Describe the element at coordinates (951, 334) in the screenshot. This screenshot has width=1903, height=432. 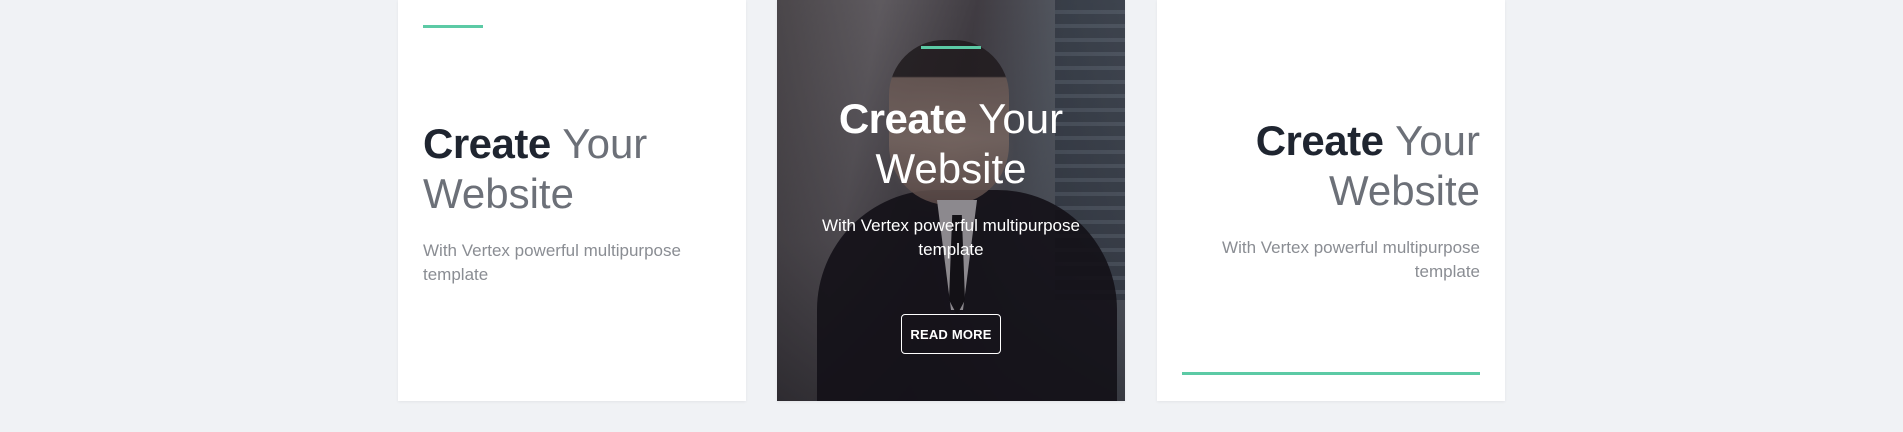
I see `read-more-button: READ MORE` at that location.